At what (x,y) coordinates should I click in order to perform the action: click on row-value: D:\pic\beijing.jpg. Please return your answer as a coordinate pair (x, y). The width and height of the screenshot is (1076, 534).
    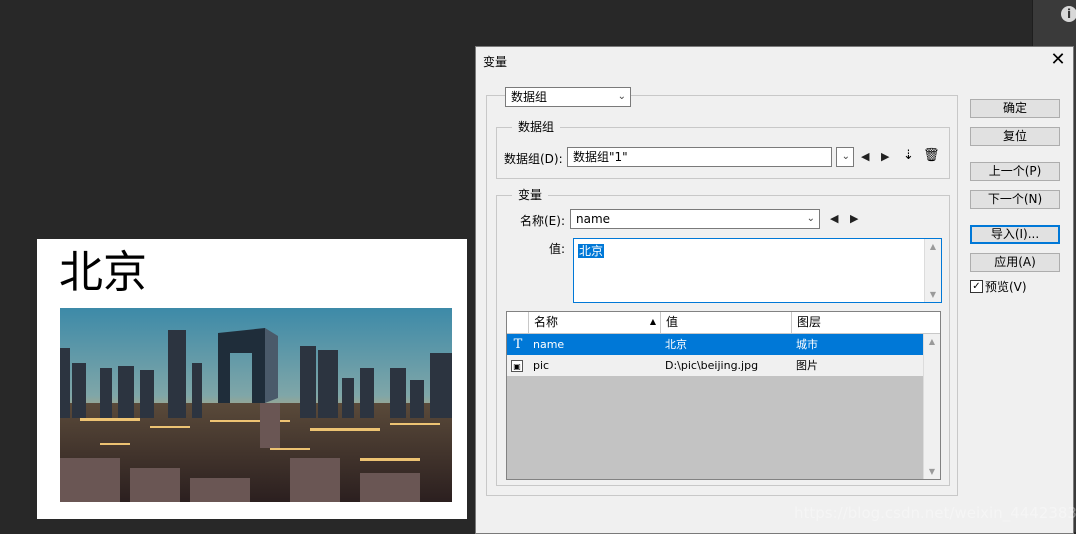
    Looking at the image, I should click on (712, 365).